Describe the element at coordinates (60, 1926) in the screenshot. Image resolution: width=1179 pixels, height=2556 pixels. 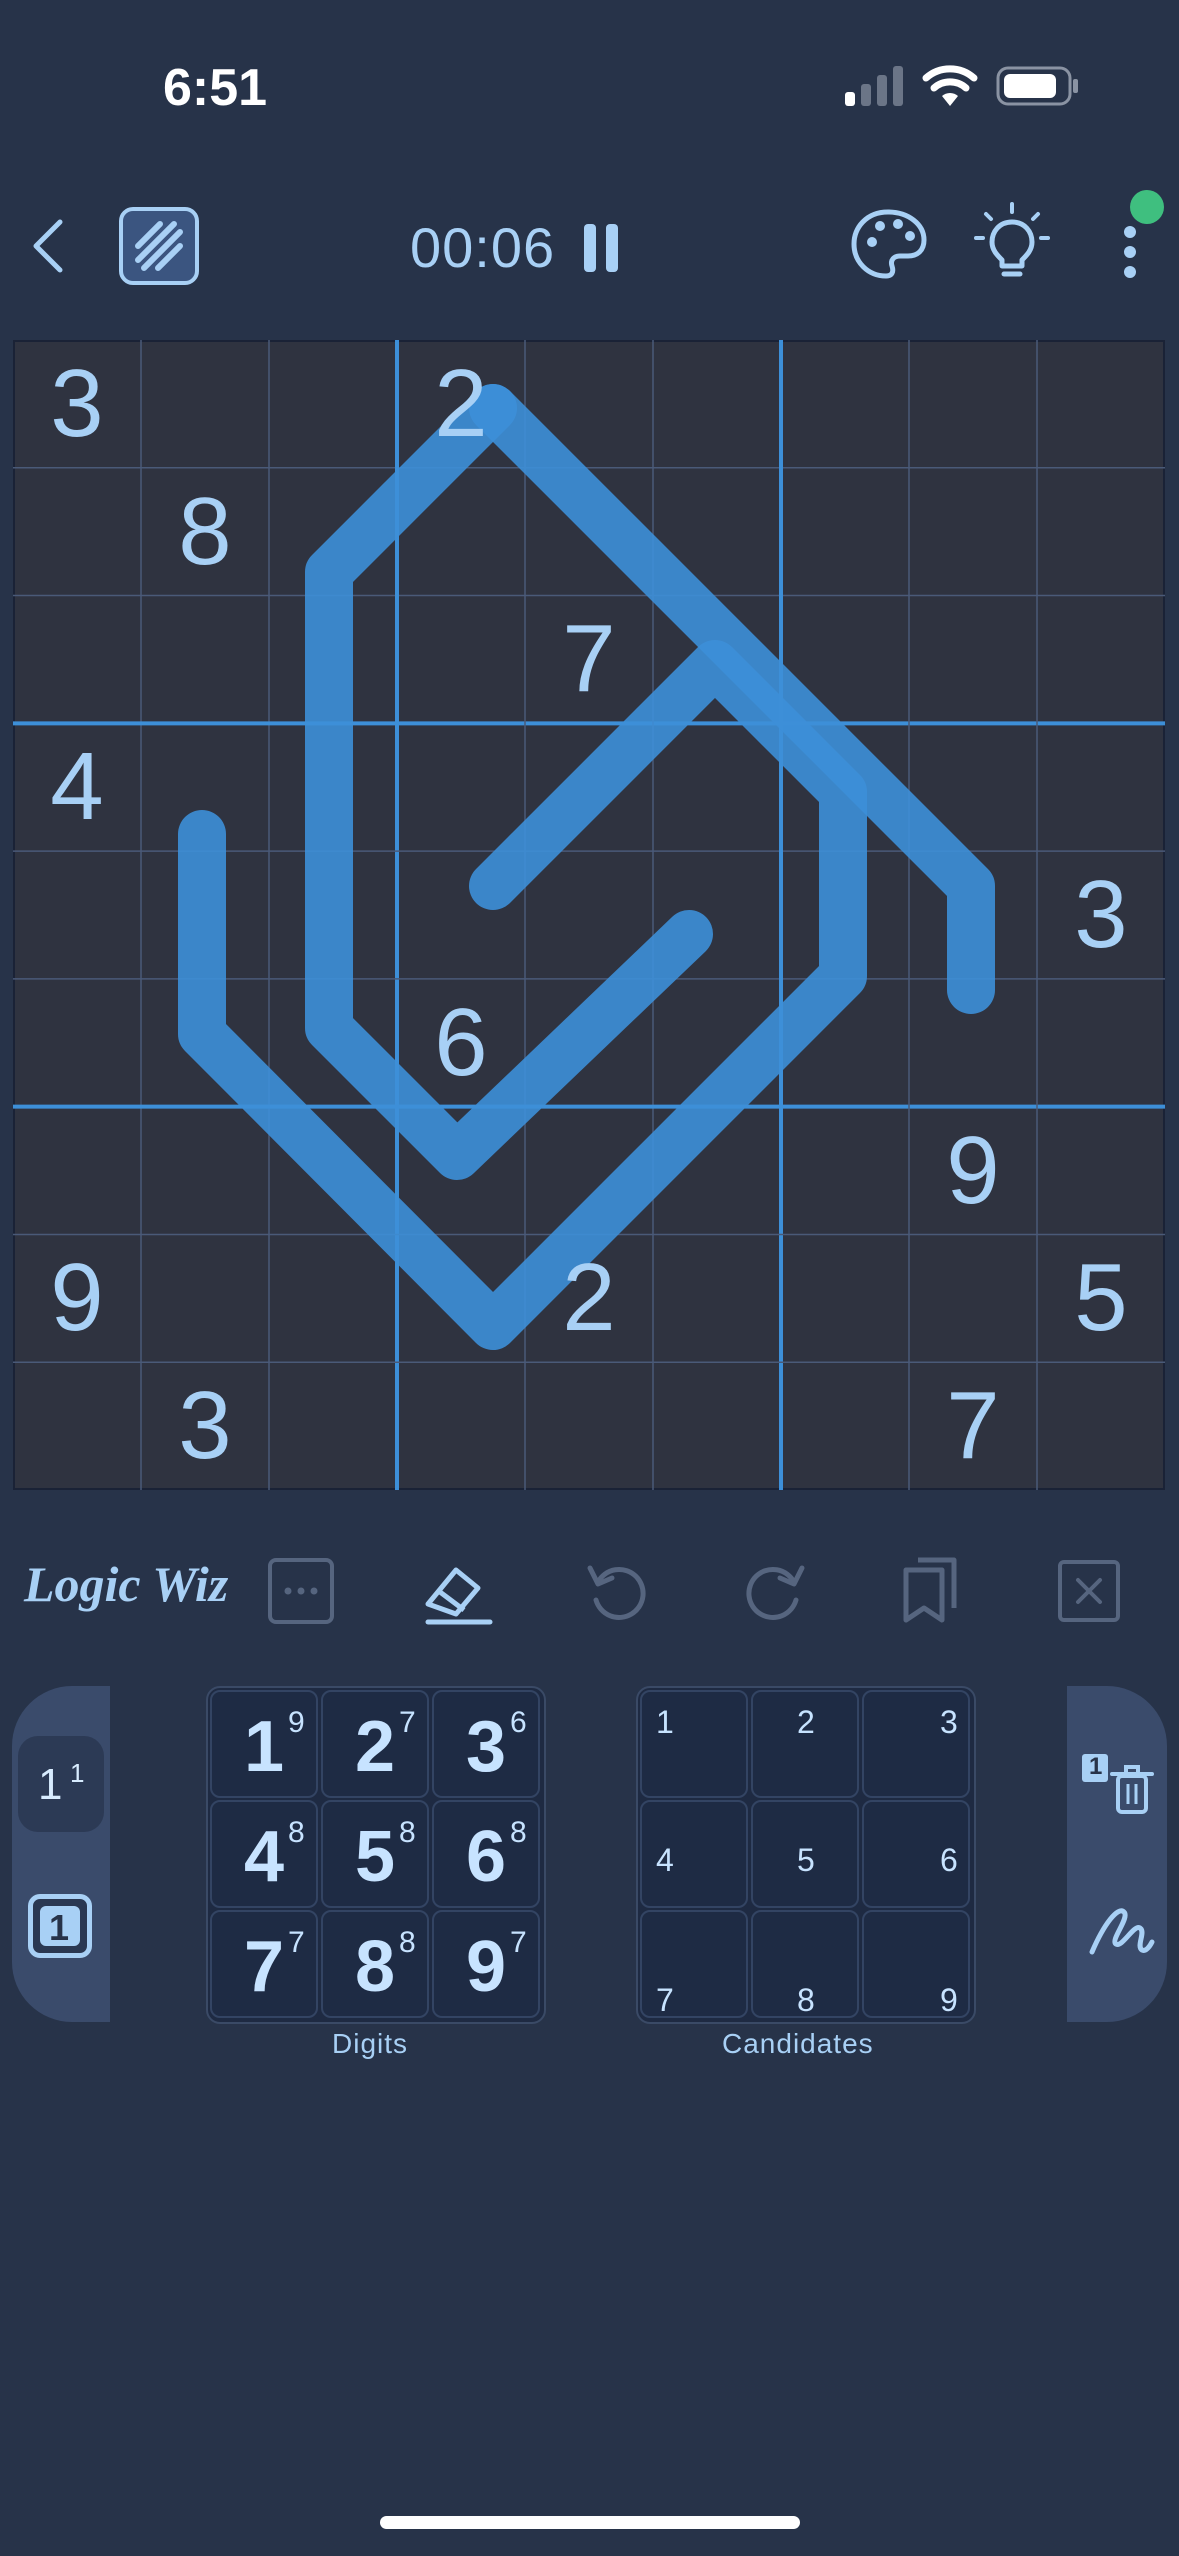
I see `digit-mode-button: 1` at that location.